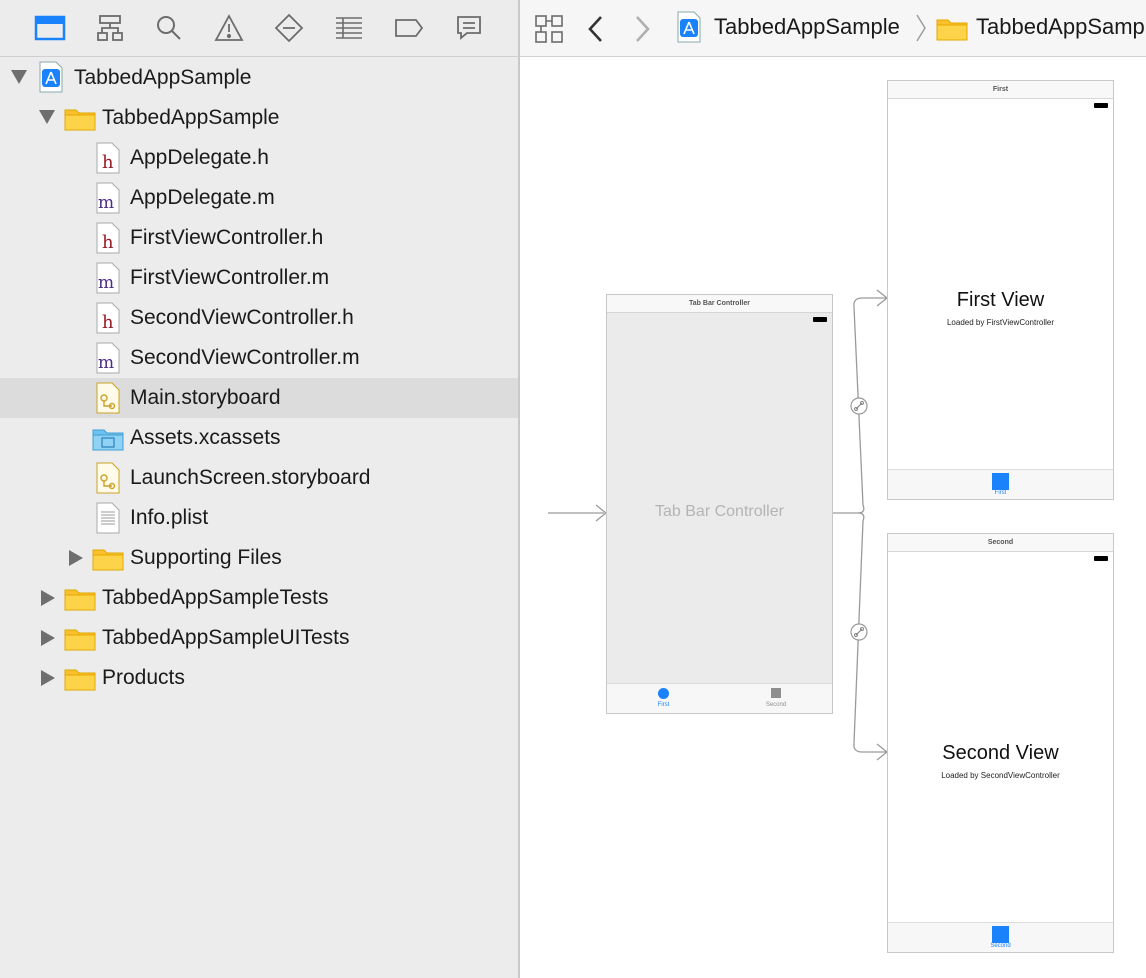 The image size is (1146, 978). Describe the element at coordinates (259, 28) in the screenshot. I see `navigator-toolbar` at that location.